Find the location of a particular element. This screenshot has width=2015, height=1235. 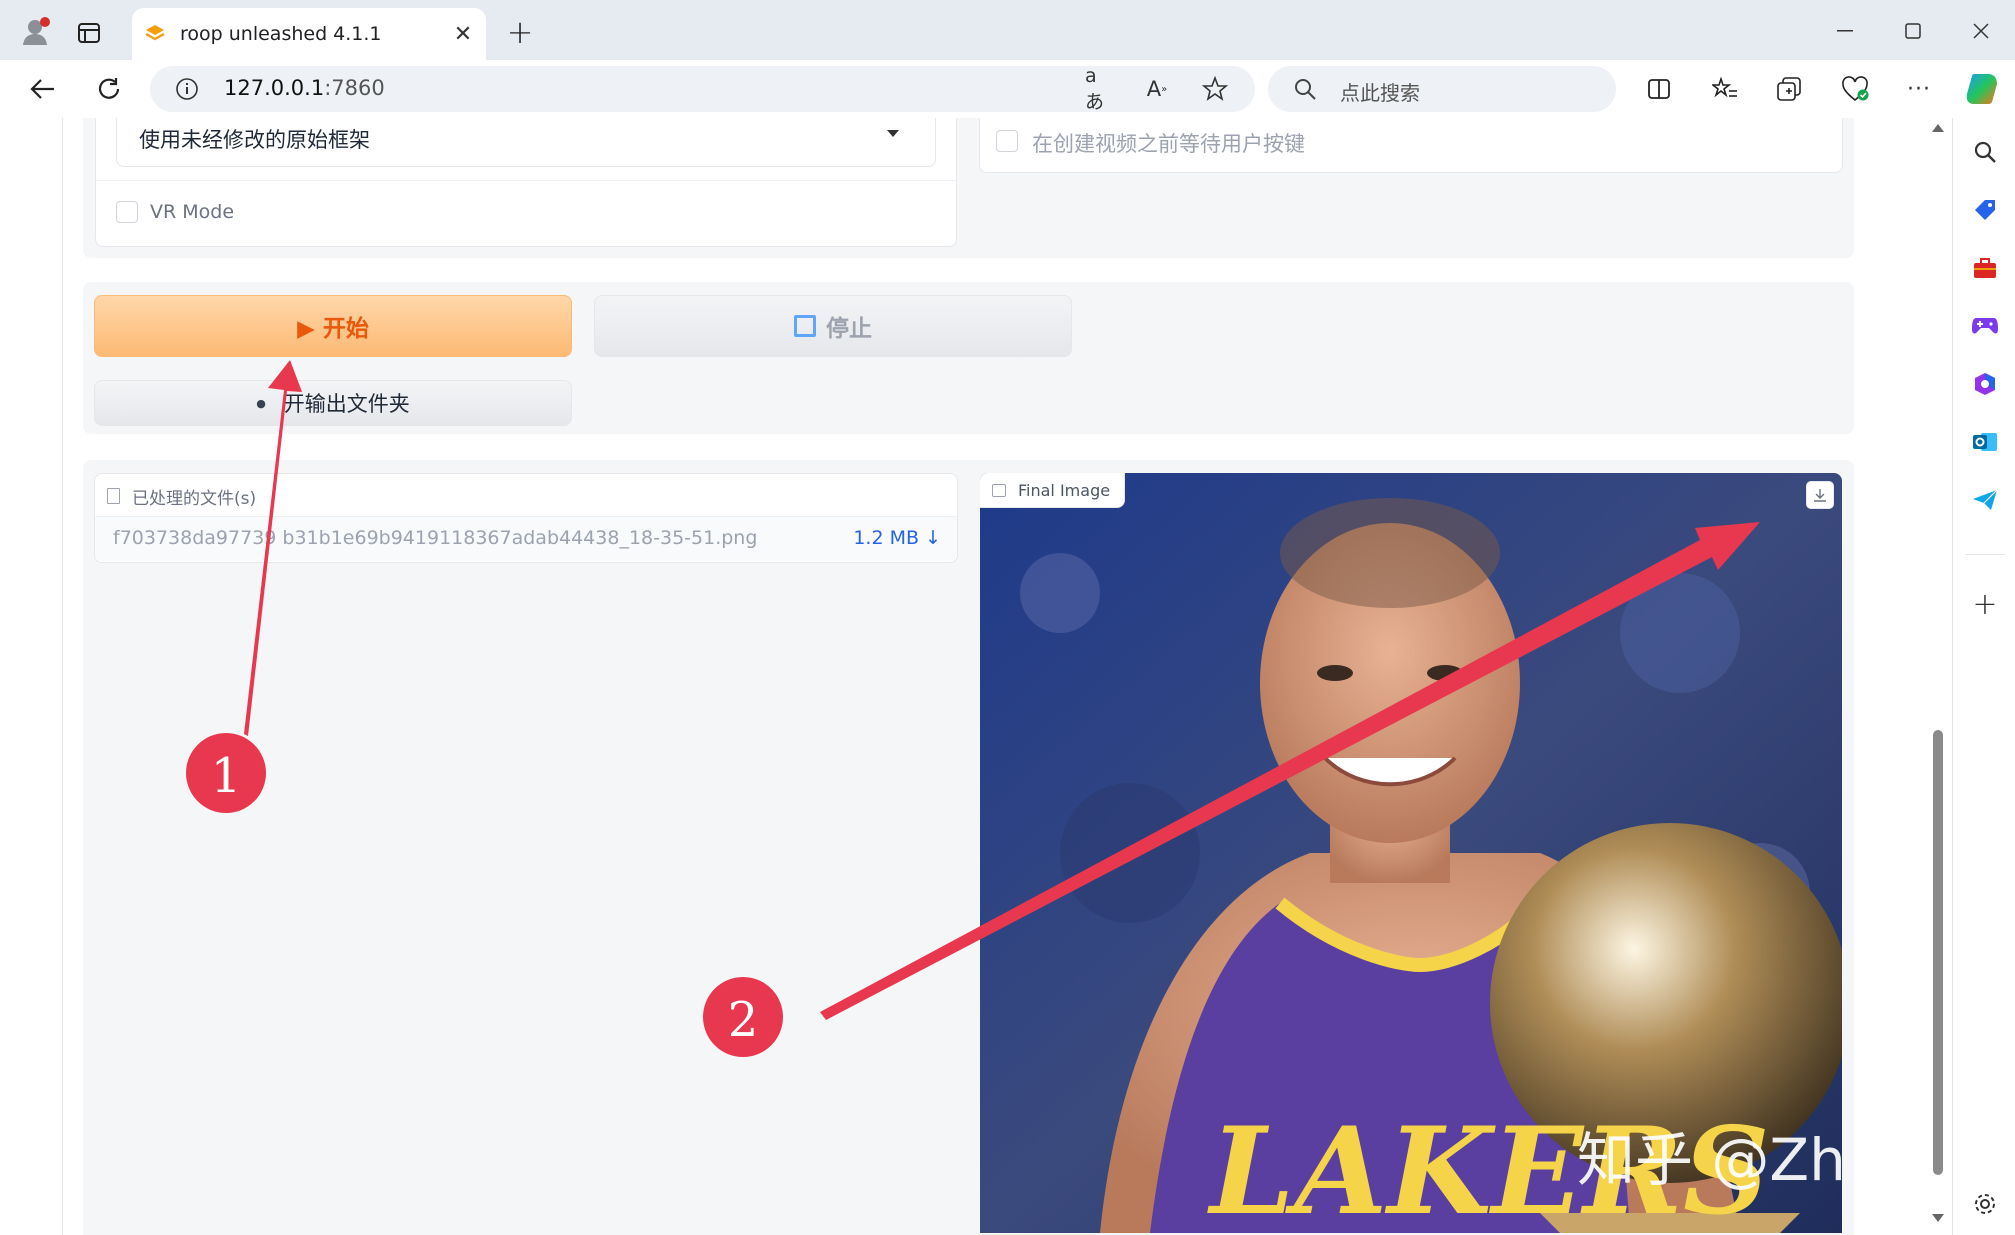

sidebar-outlook-icon is located at coordinates (1985, 442).